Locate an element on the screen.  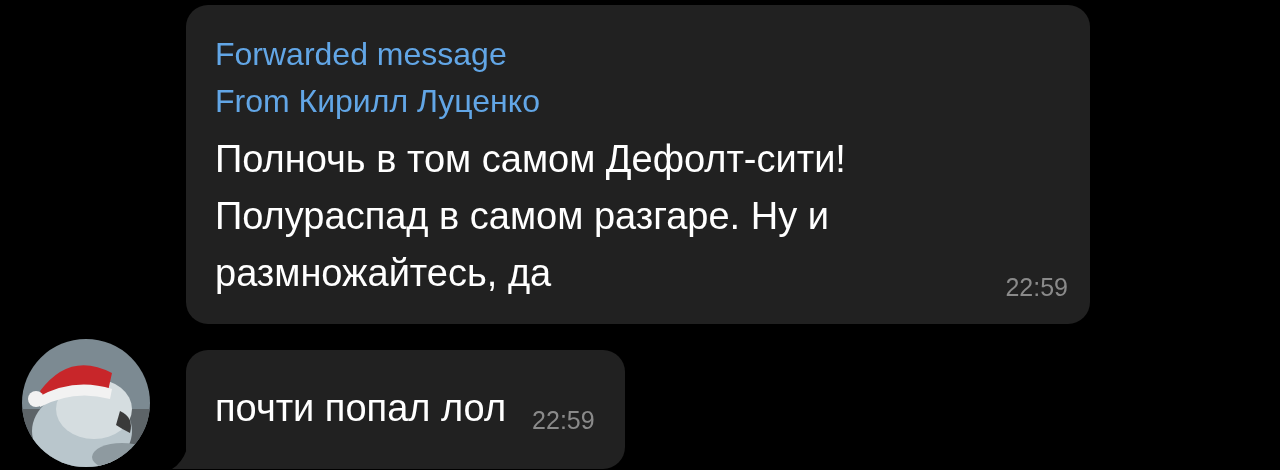
forwarded-label: Forwarded message is located at coordinates (361, 54).